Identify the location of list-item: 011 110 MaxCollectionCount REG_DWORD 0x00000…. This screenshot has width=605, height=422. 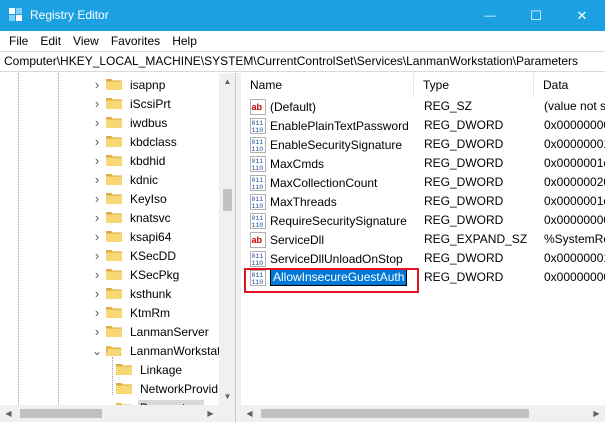
(423, 182).